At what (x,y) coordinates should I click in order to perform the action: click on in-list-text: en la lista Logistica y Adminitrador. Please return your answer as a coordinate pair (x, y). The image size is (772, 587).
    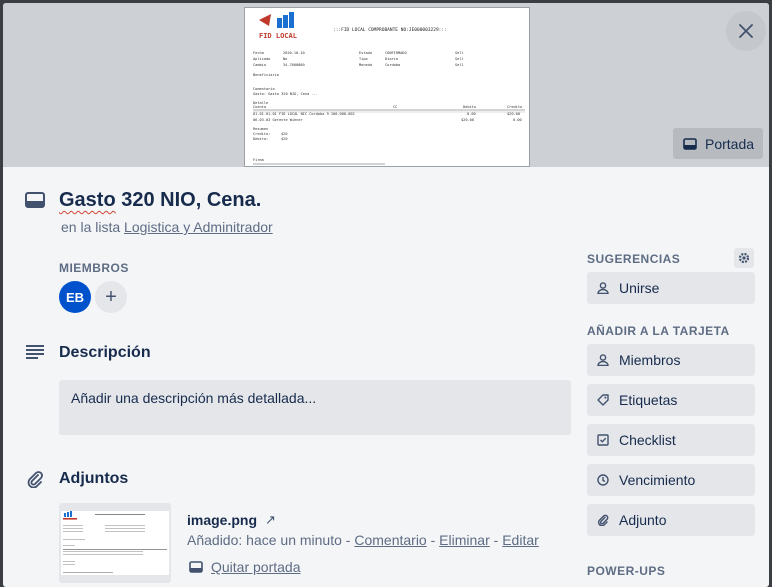
    Looking at the image, I should click on (167, 227).